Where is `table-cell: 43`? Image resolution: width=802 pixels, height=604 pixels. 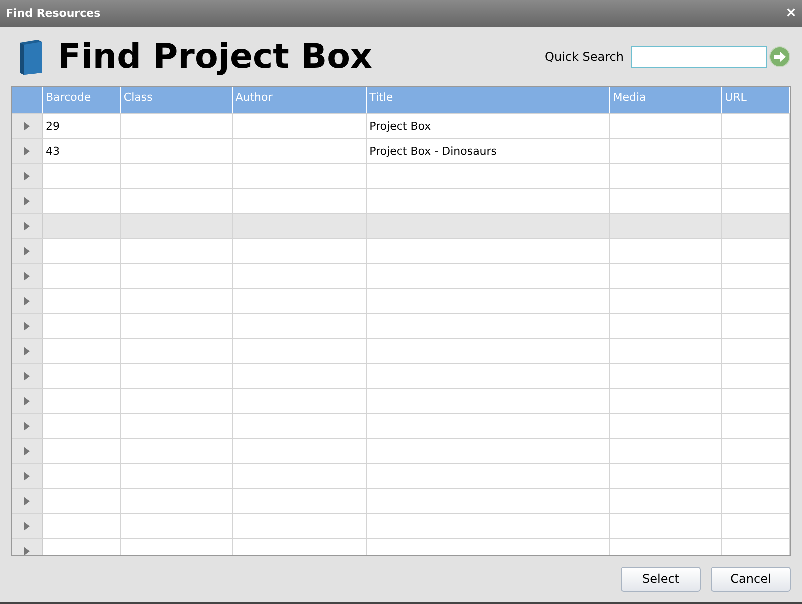
table-cell: 43 is located at coordinates (53, 151).